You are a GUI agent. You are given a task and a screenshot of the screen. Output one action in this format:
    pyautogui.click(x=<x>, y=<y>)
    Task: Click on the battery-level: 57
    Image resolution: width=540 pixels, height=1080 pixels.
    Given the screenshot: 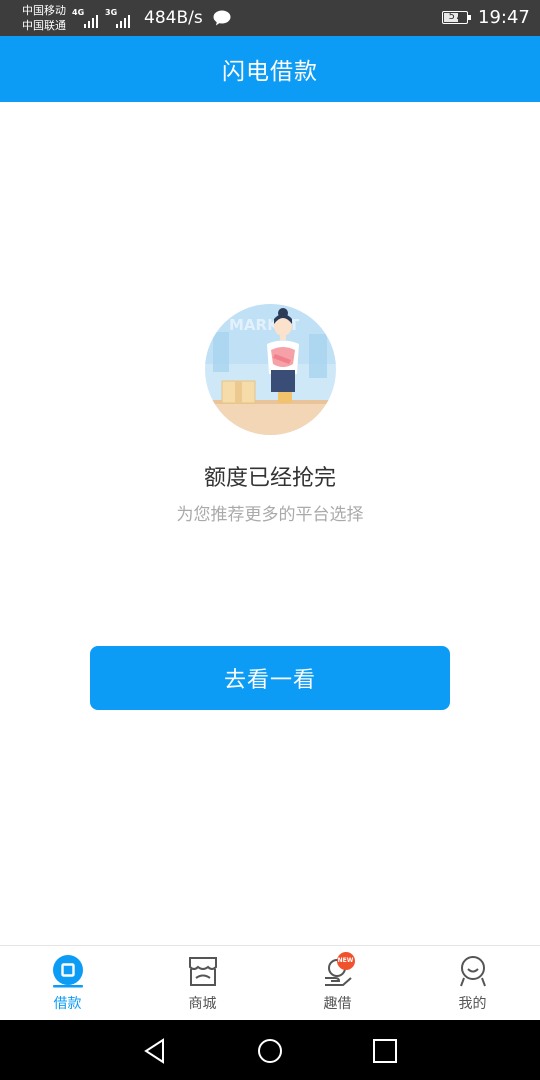 What is the action you would take?
    pyautogui.click(x=455, y=16)
    